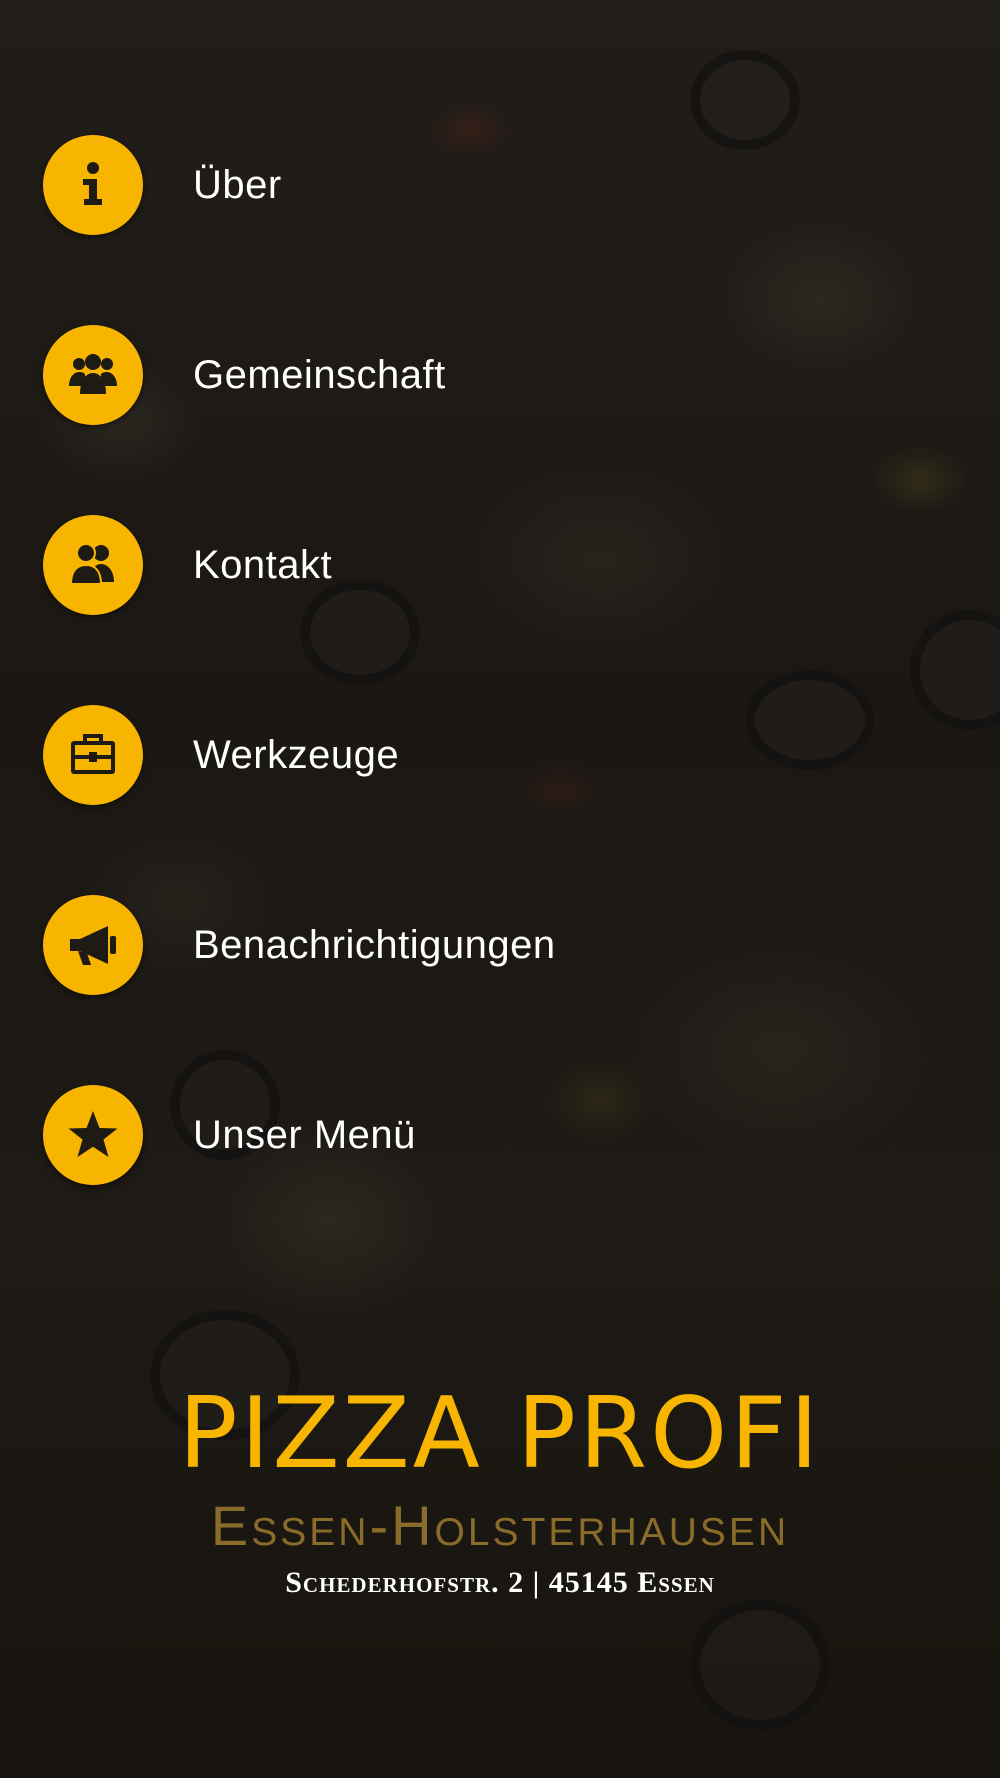 This screenshot has height=1778, width=1000. What do you see at coordinates (304, 1134) in the screenshot?
I see `menu-item-label: Unser Menü` at bounding box center [304, 1134].